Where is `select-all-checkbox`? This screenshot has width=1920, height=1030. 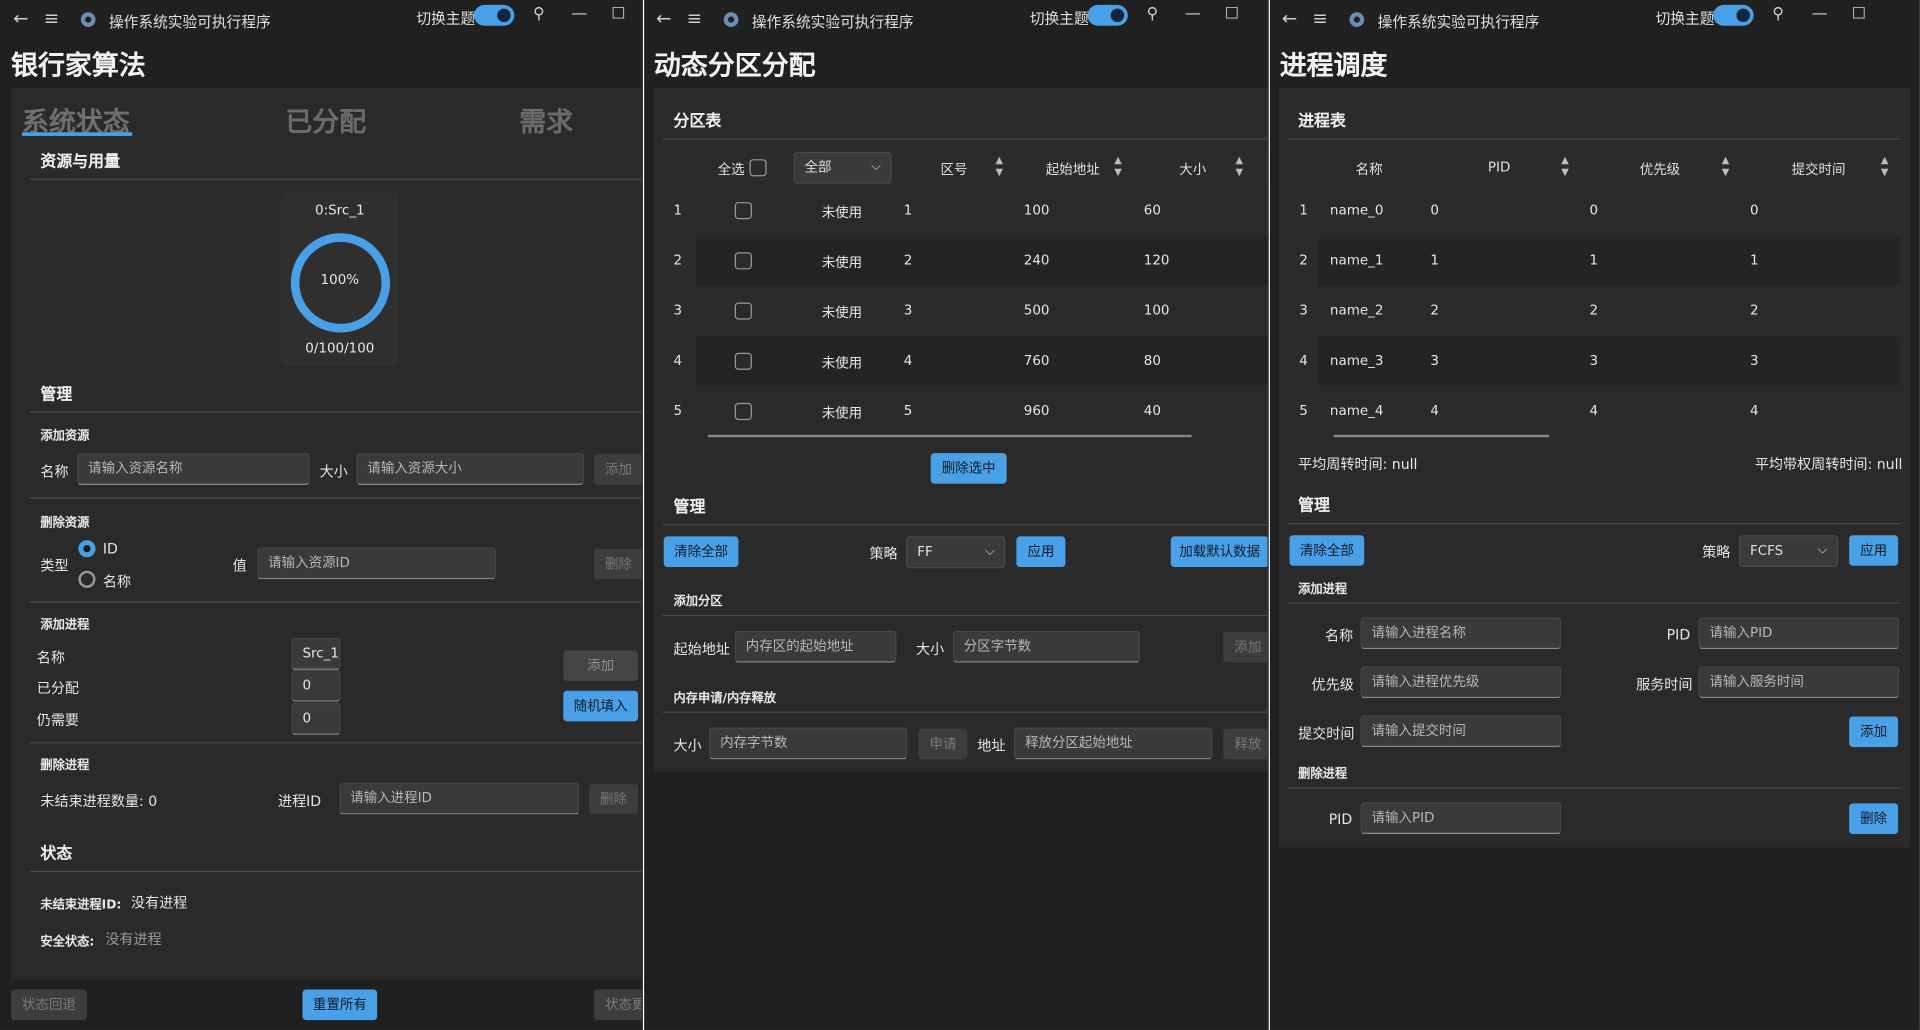 select-all-checkbox is located at coordinates (758, 168).